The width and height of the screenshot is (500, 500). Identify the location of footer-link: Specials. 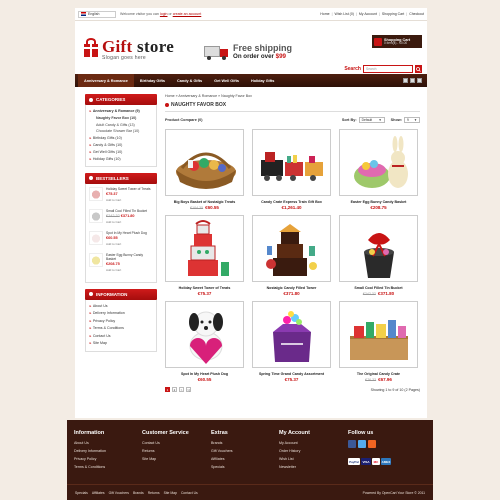
(222, 468).